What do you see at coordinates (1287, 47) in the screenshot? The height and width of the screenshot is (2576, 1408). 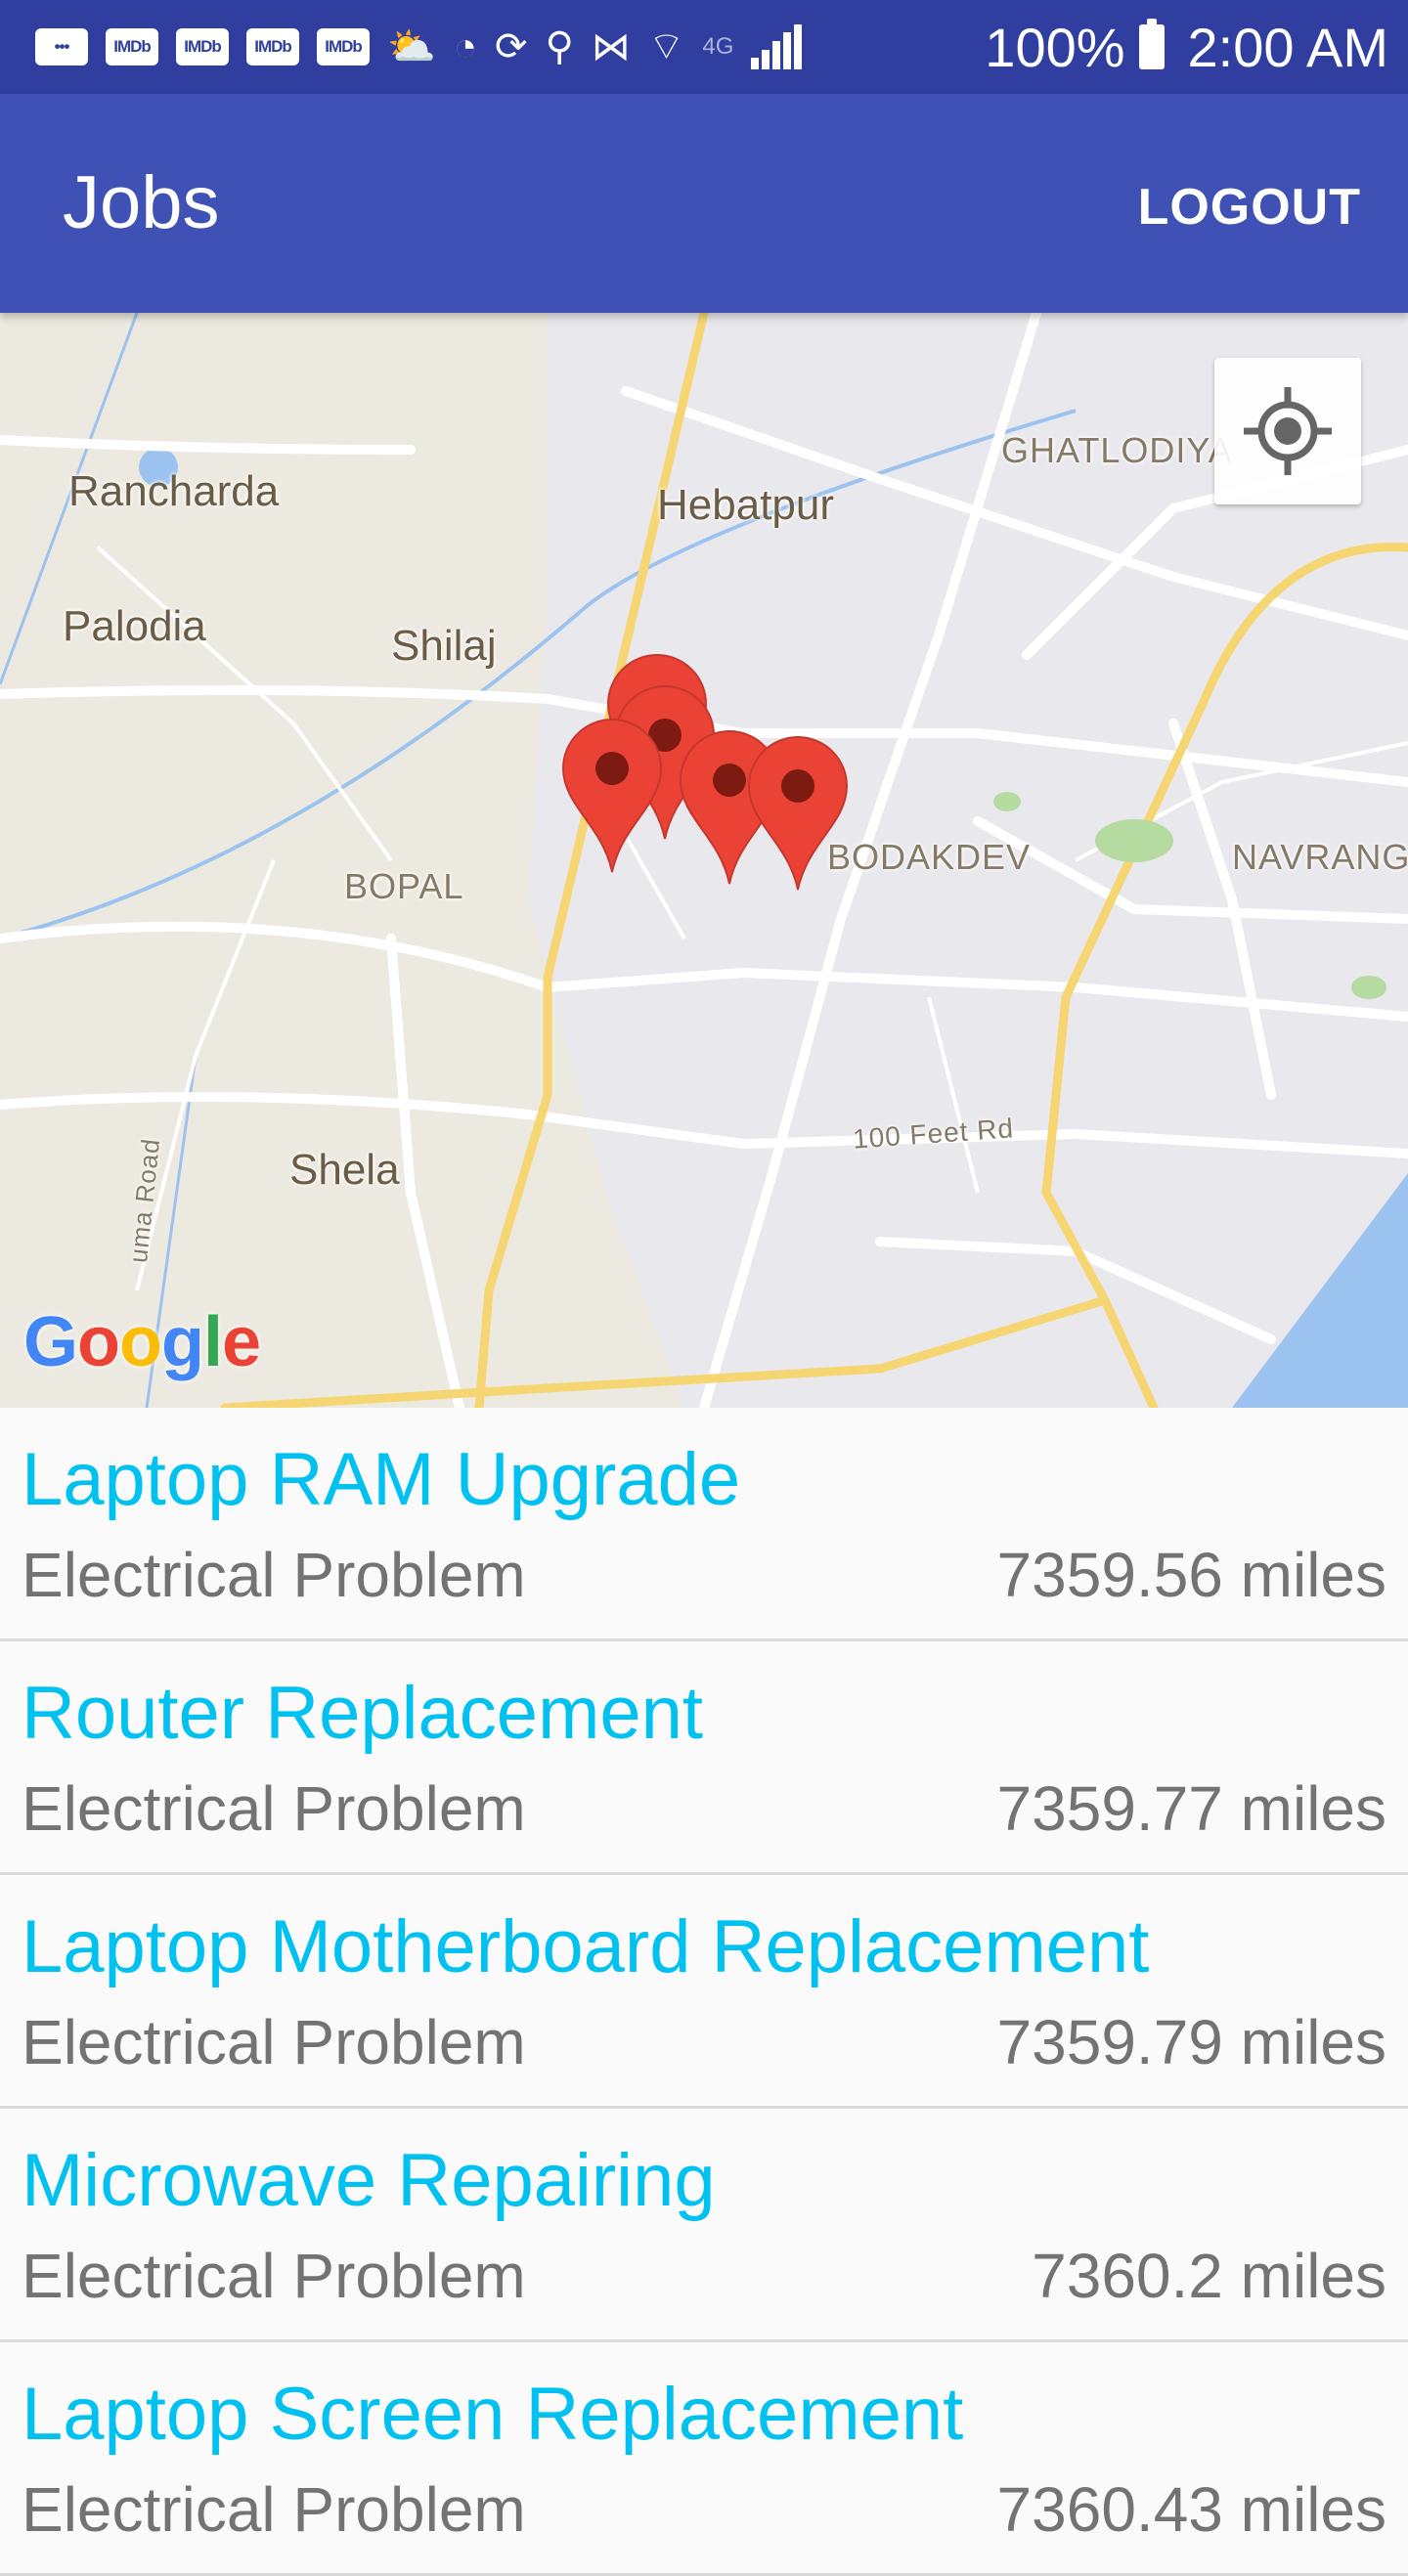 I see `clock: 2:00 AM` at bounding box center [1287, 47].